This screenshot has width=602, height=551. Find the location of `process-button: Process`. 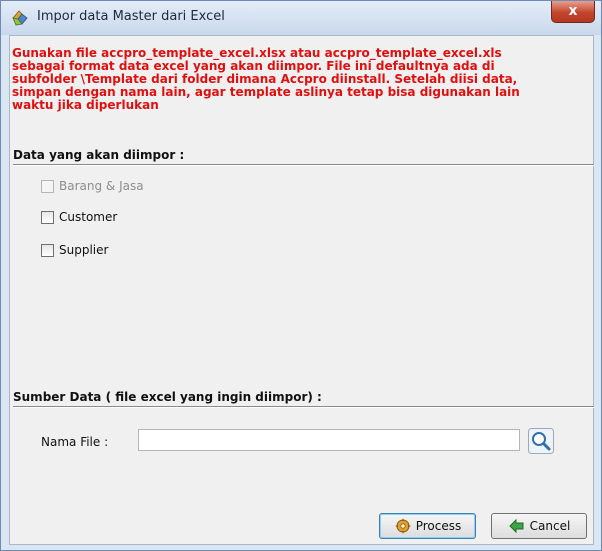

process-button: Process is located at coordinates (427, 526).